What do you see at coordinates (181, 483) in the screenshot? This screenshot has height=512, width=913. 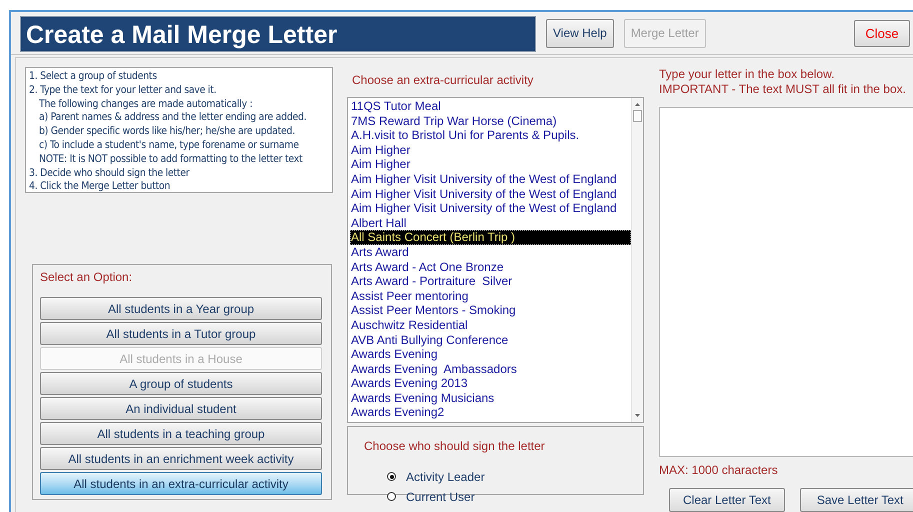 I see `option-button: All students in an extra-curricular activity` at bounding box center [181, 483].